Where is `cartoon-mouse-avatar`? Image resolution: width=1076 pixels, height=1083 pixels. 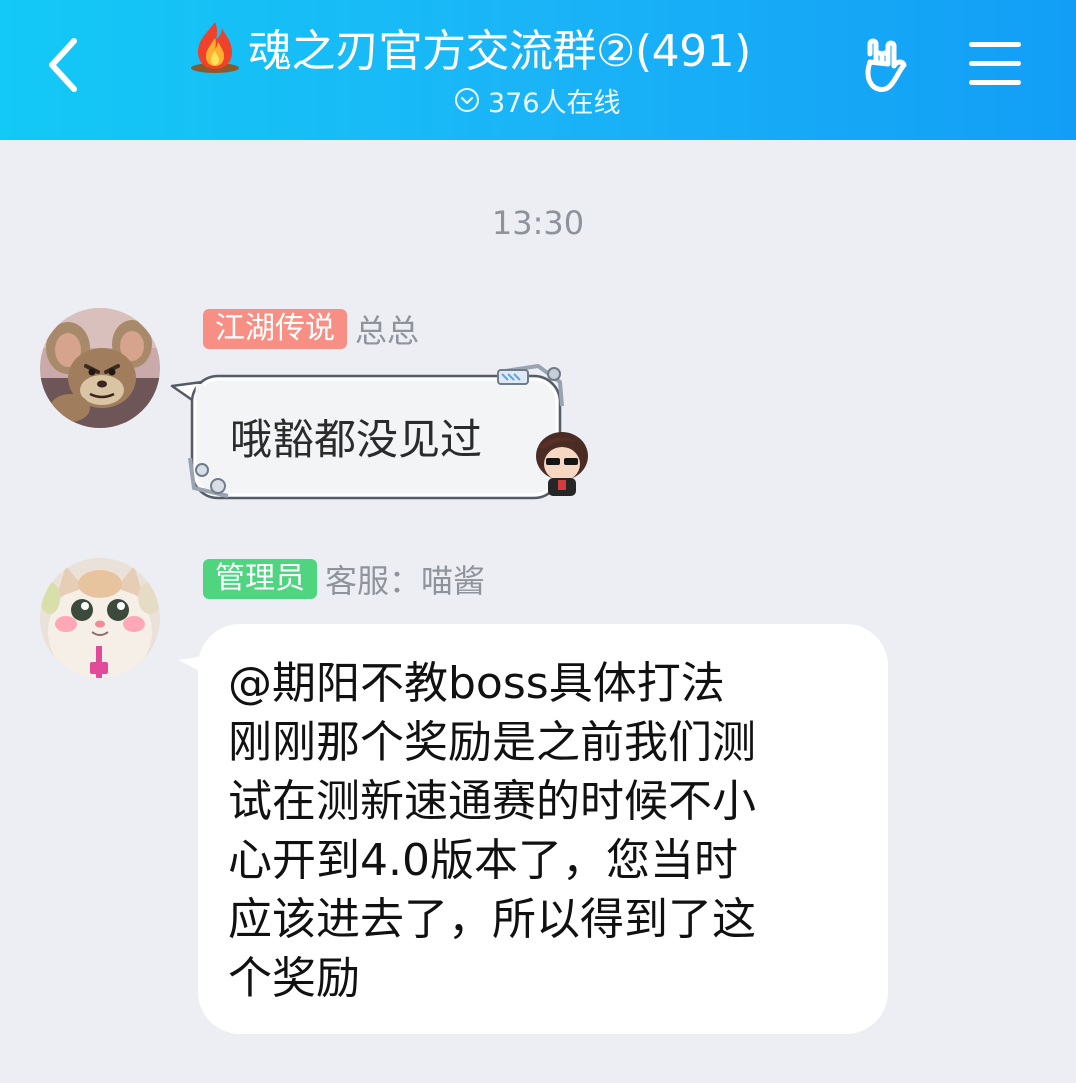 cartoon-mouse-avatar is located at coordinates (100, 368).